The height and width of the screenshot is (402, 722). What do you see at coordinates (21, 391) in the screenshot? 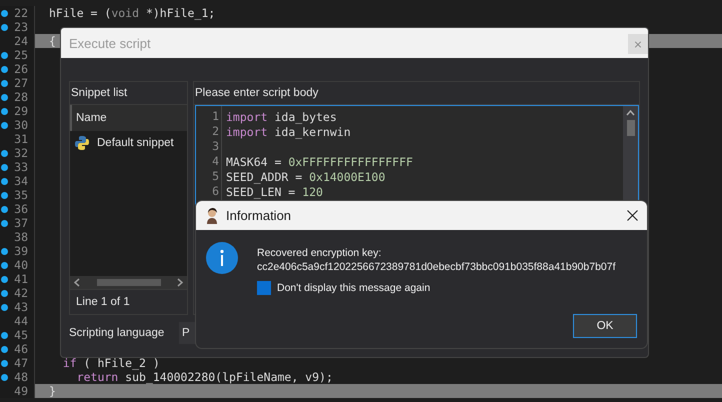
I see `line-number: 49` at bounding box center [21, 391].